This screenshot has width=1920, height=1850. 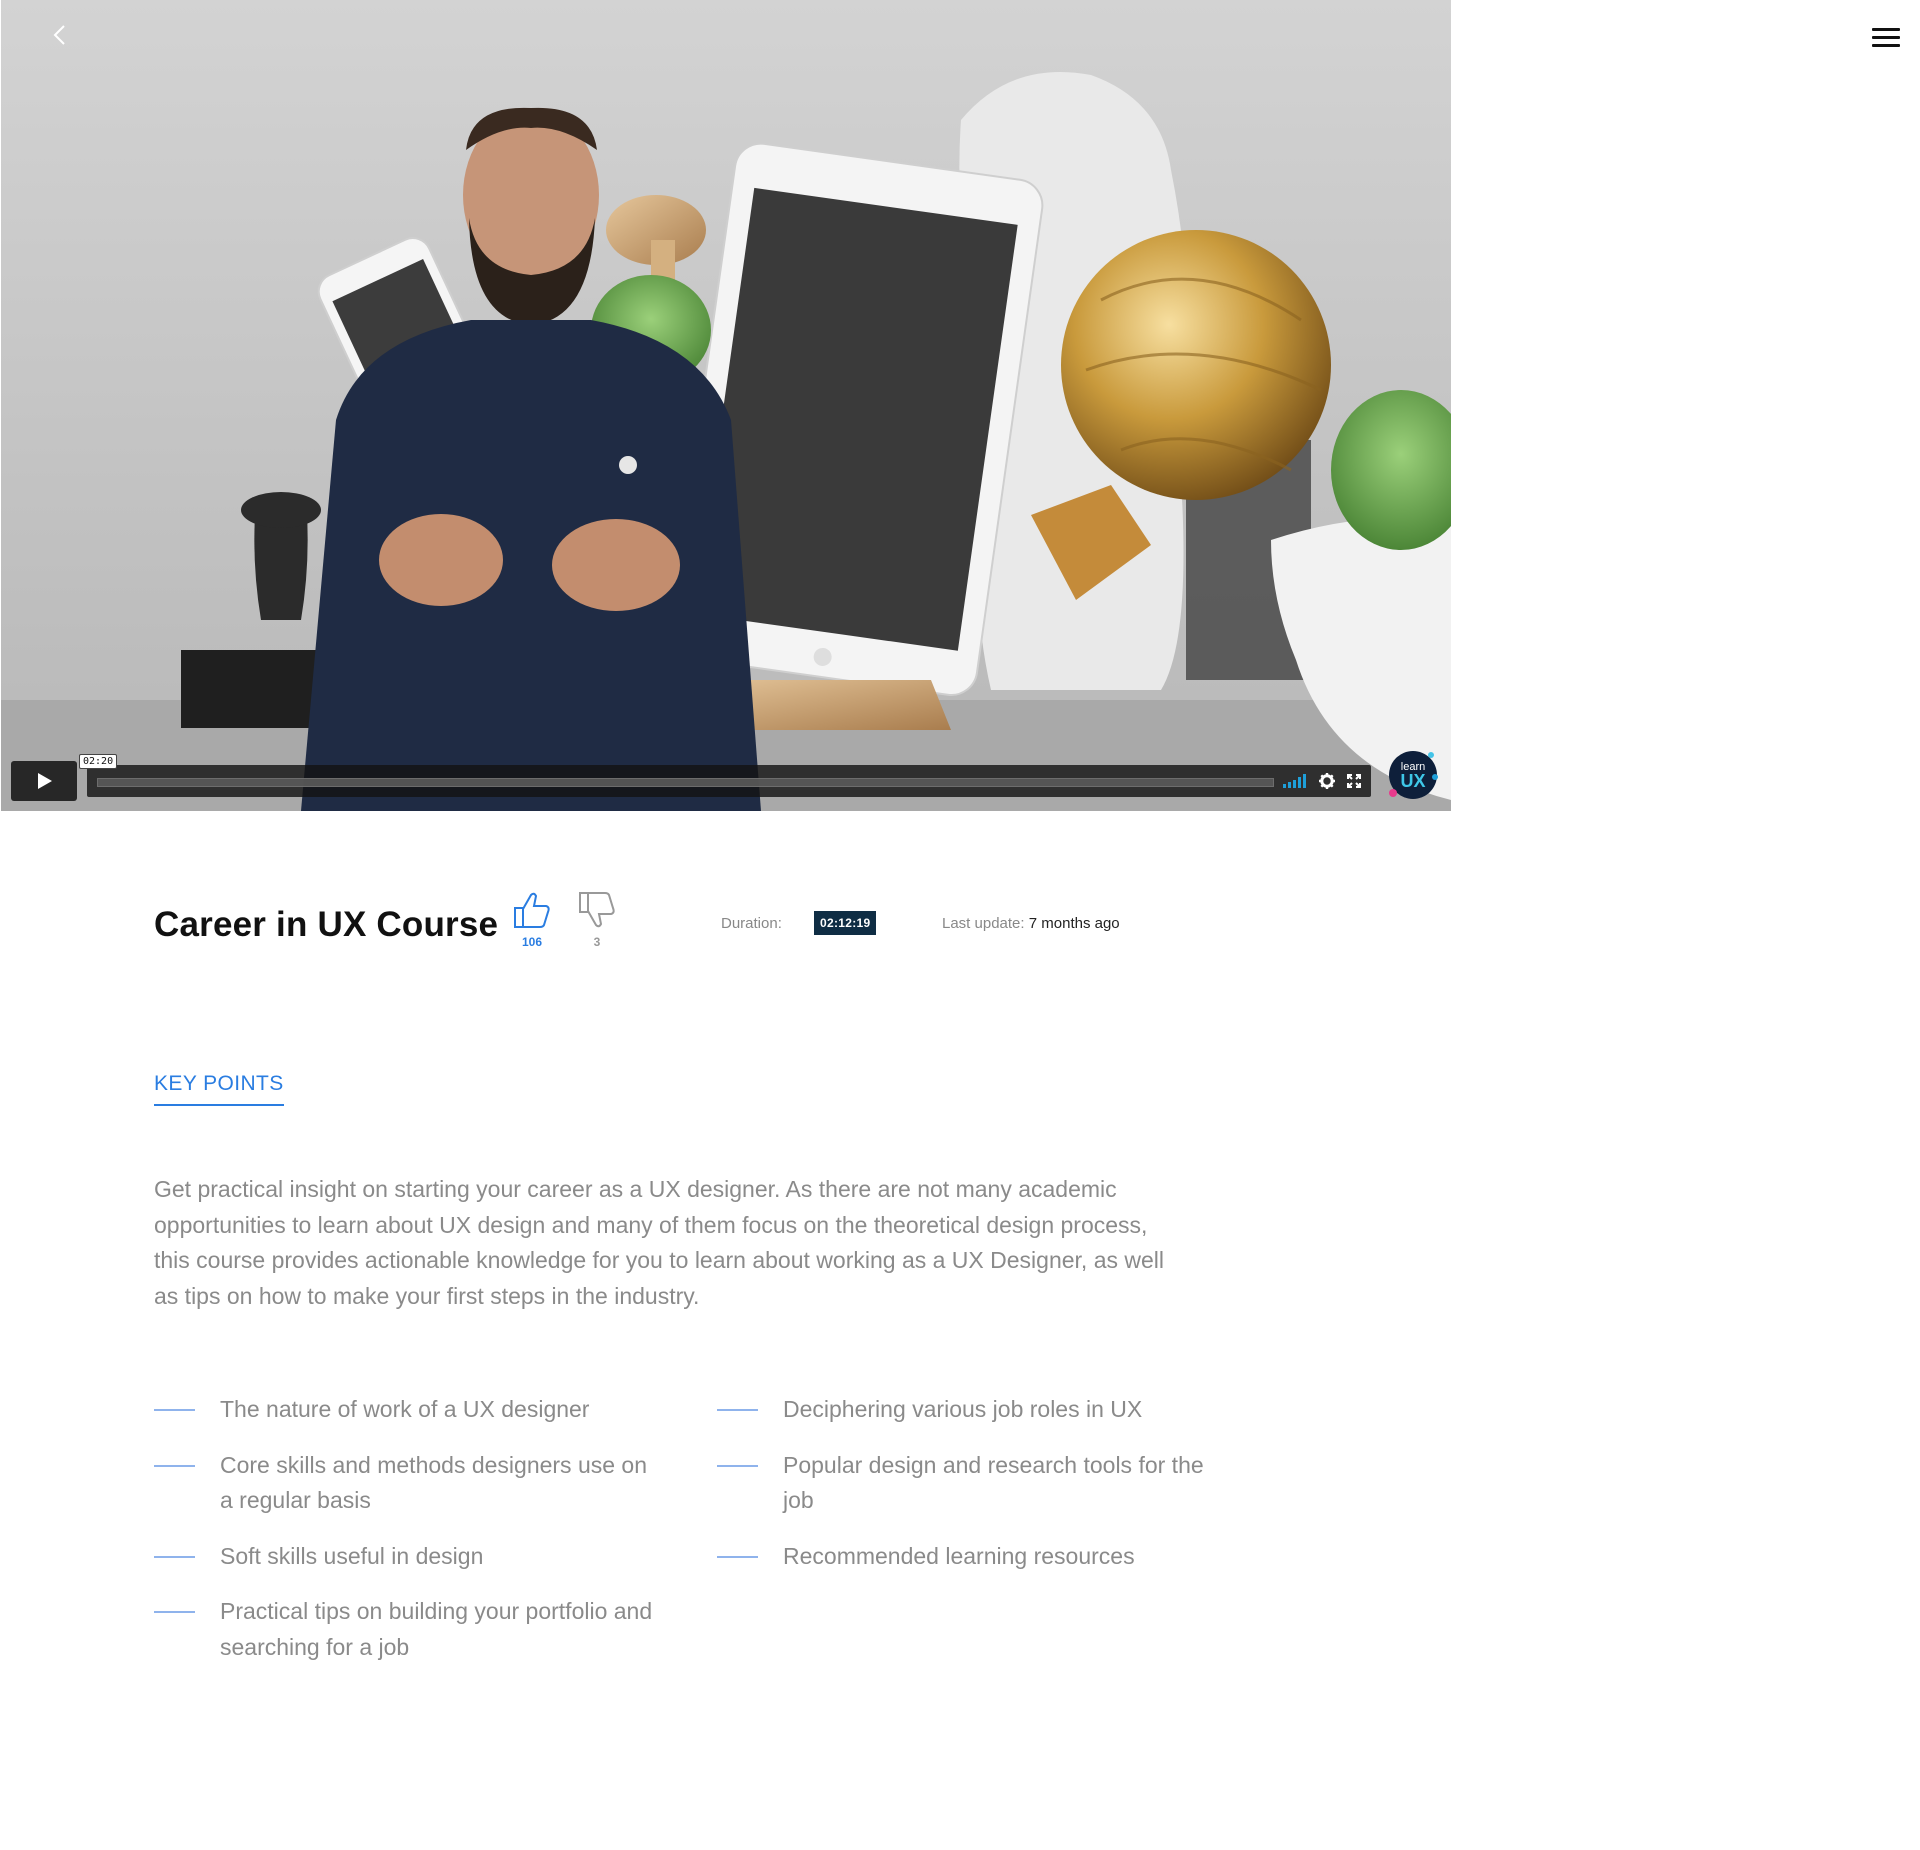 I want to click on dislike-count: 3, so click(x=597, y=942).